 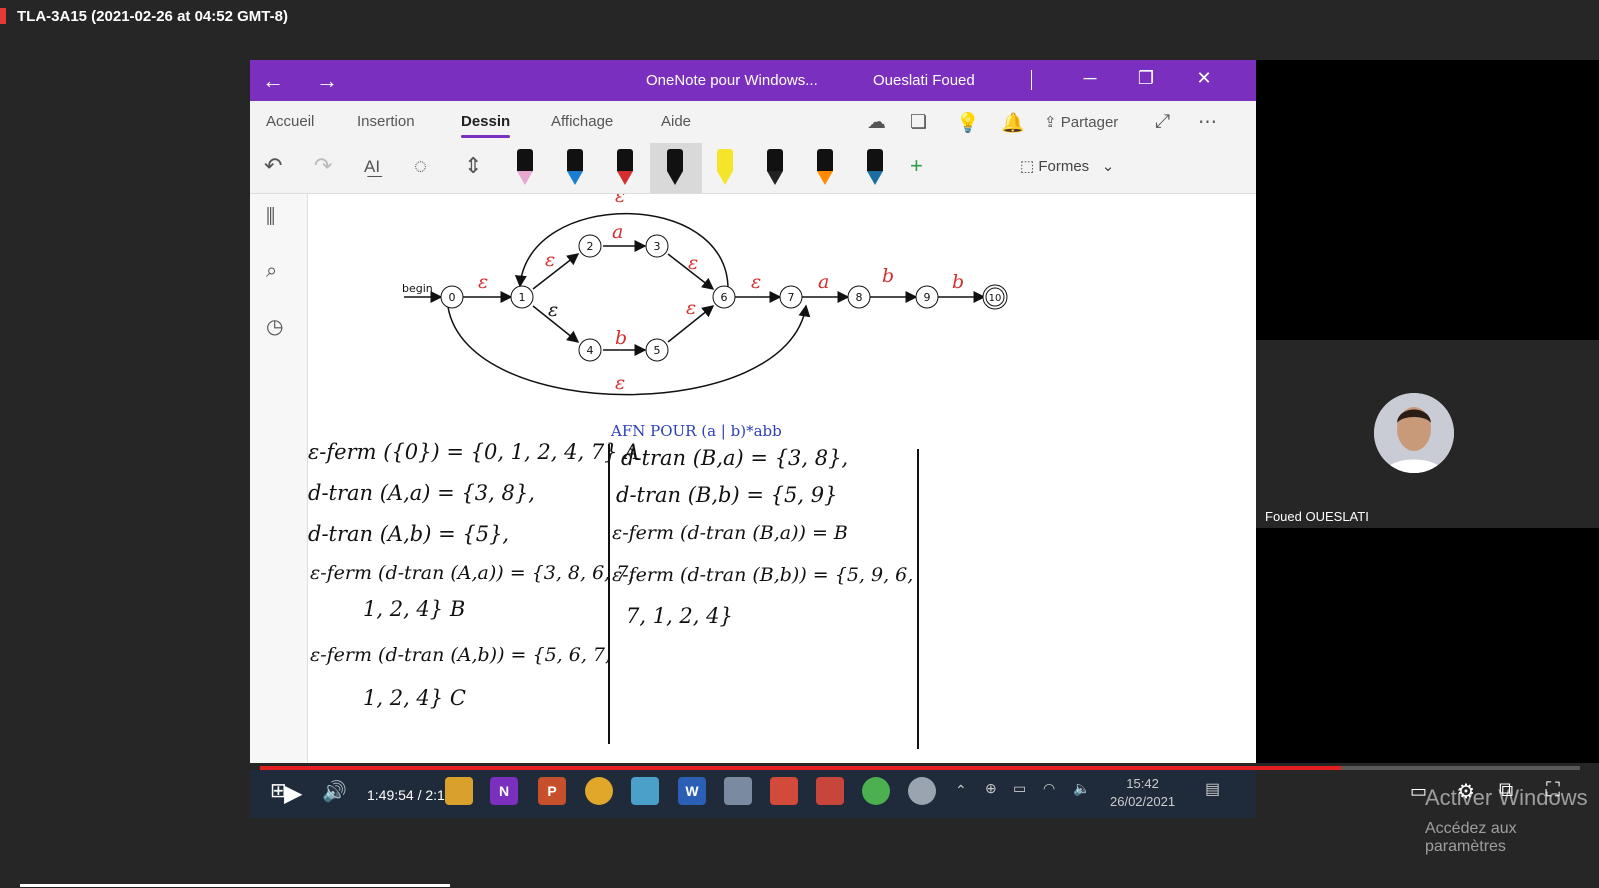 What do you see at coordinates (599, 791) in the screenshot?
I see `chrome-taskbar-icon` at bounding box center [599, 791].